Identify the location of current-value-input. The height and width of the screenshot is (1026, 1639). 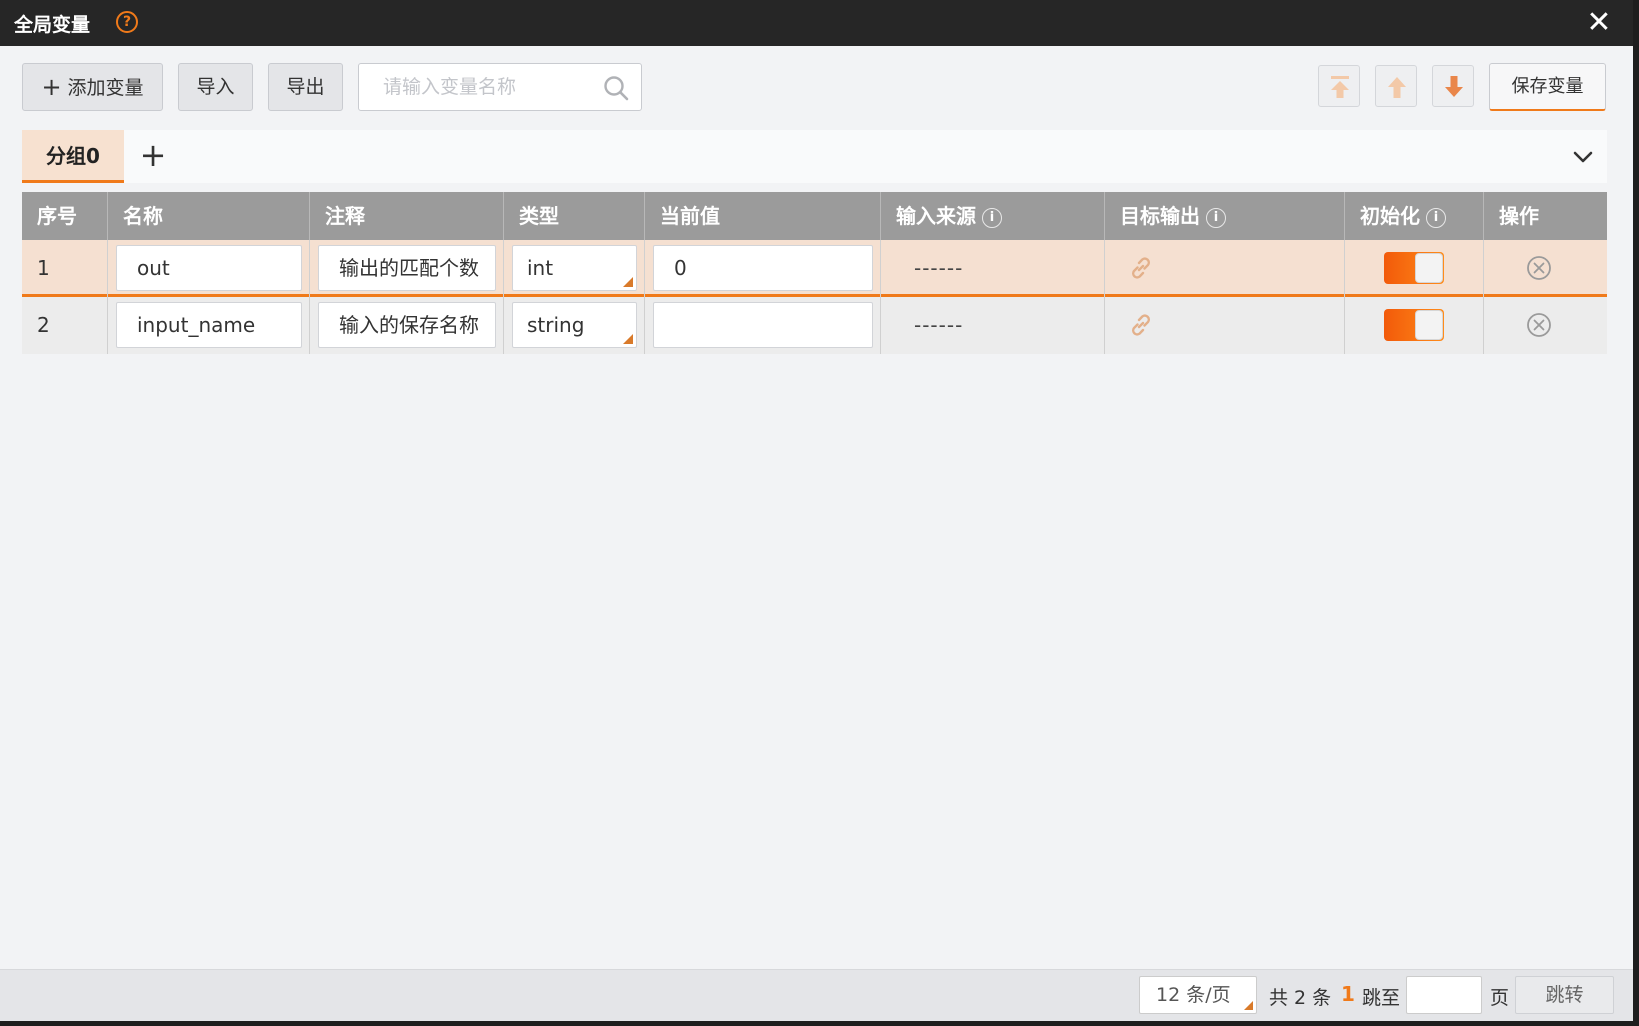
(763, 325).